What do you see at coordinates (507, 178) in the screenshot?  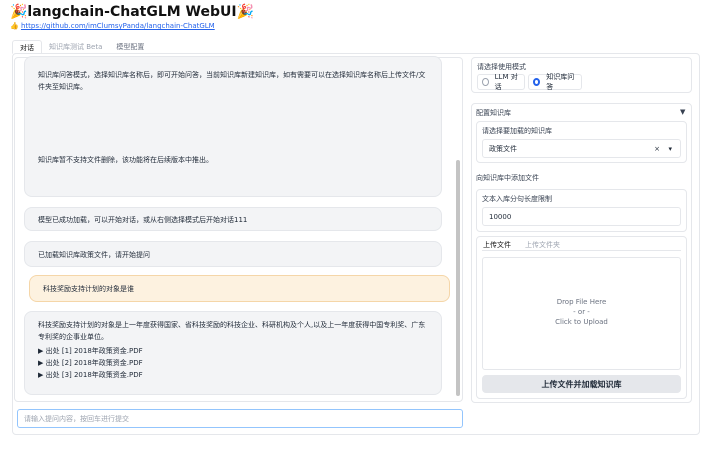 I see `add-files-label: 向知识库中添加文件` at bounding box center [507, 178].